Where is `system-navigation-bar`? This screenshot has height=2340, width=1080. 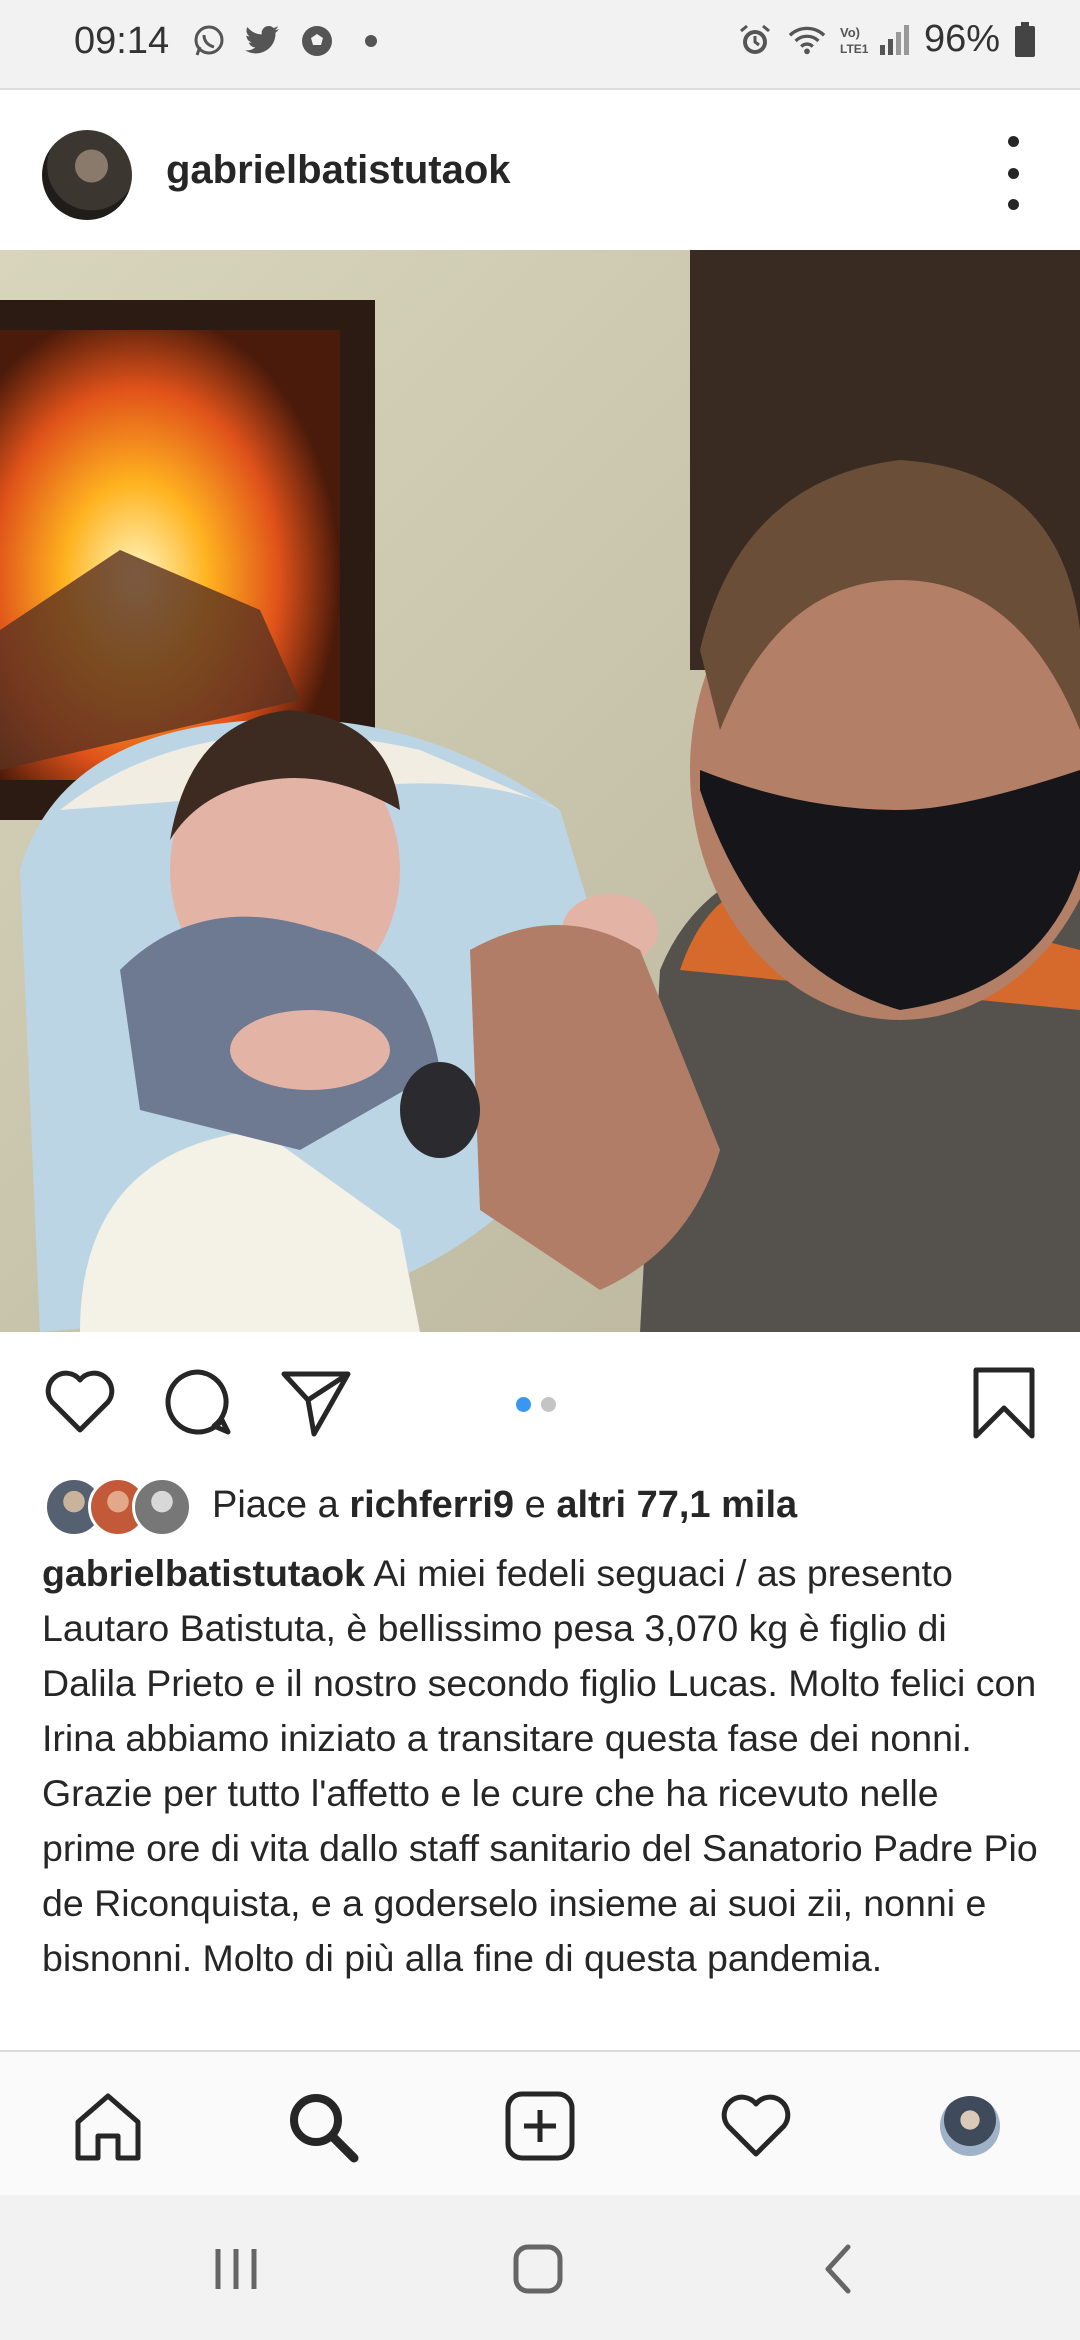 system-navigation-bar is located at coordinates (540, 2267).